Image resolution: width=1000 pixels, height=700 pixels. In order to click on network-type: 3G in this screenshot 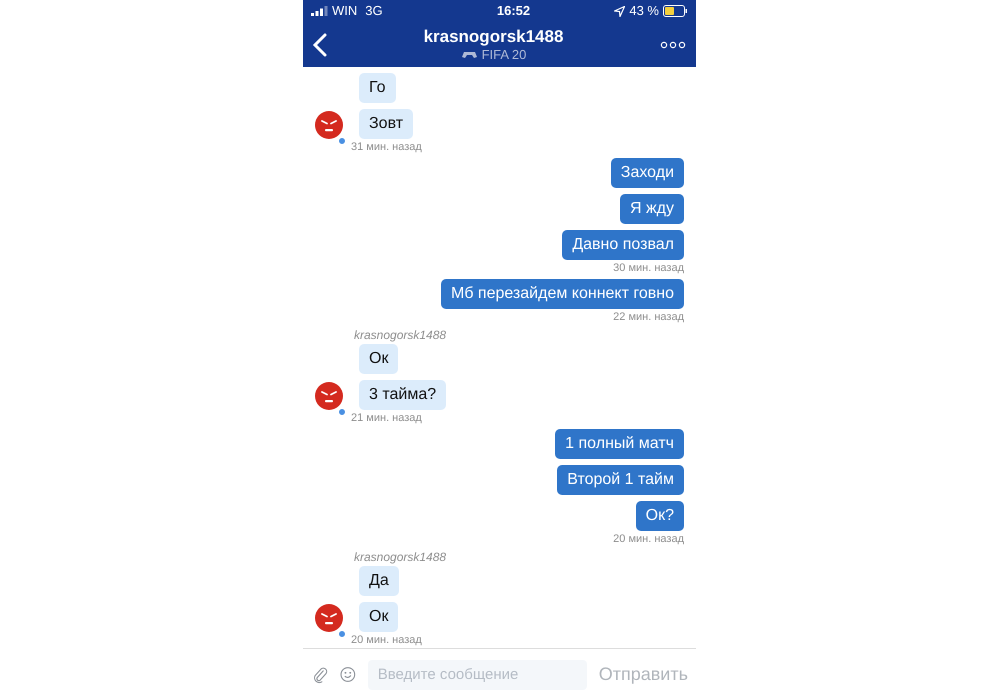, I will do `click(374, 11)`.